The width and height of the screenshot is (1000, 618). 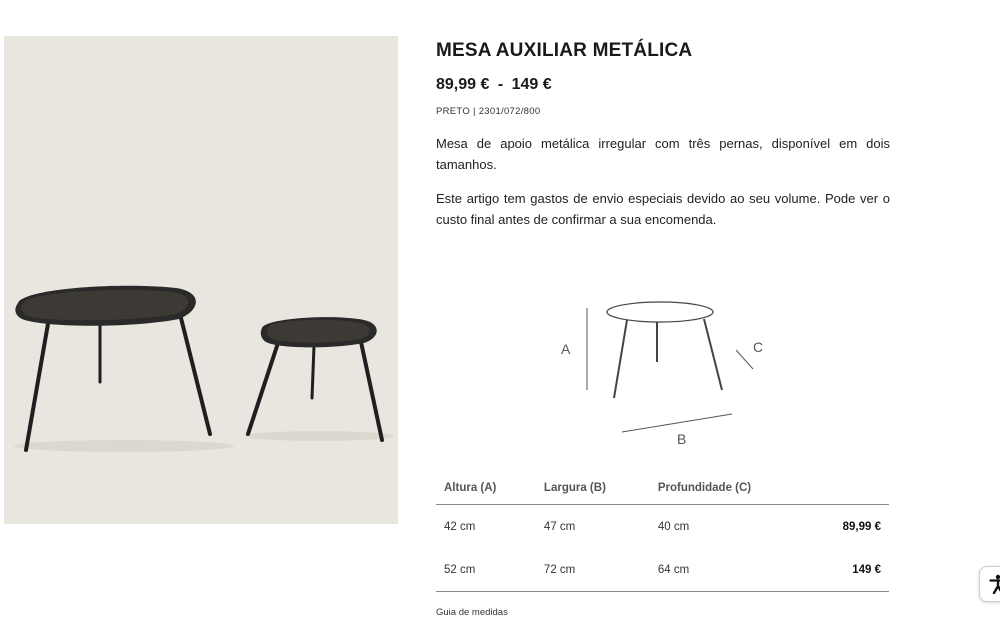 I want to click on price-min: 89,99 €, so click(x=463, y=84).